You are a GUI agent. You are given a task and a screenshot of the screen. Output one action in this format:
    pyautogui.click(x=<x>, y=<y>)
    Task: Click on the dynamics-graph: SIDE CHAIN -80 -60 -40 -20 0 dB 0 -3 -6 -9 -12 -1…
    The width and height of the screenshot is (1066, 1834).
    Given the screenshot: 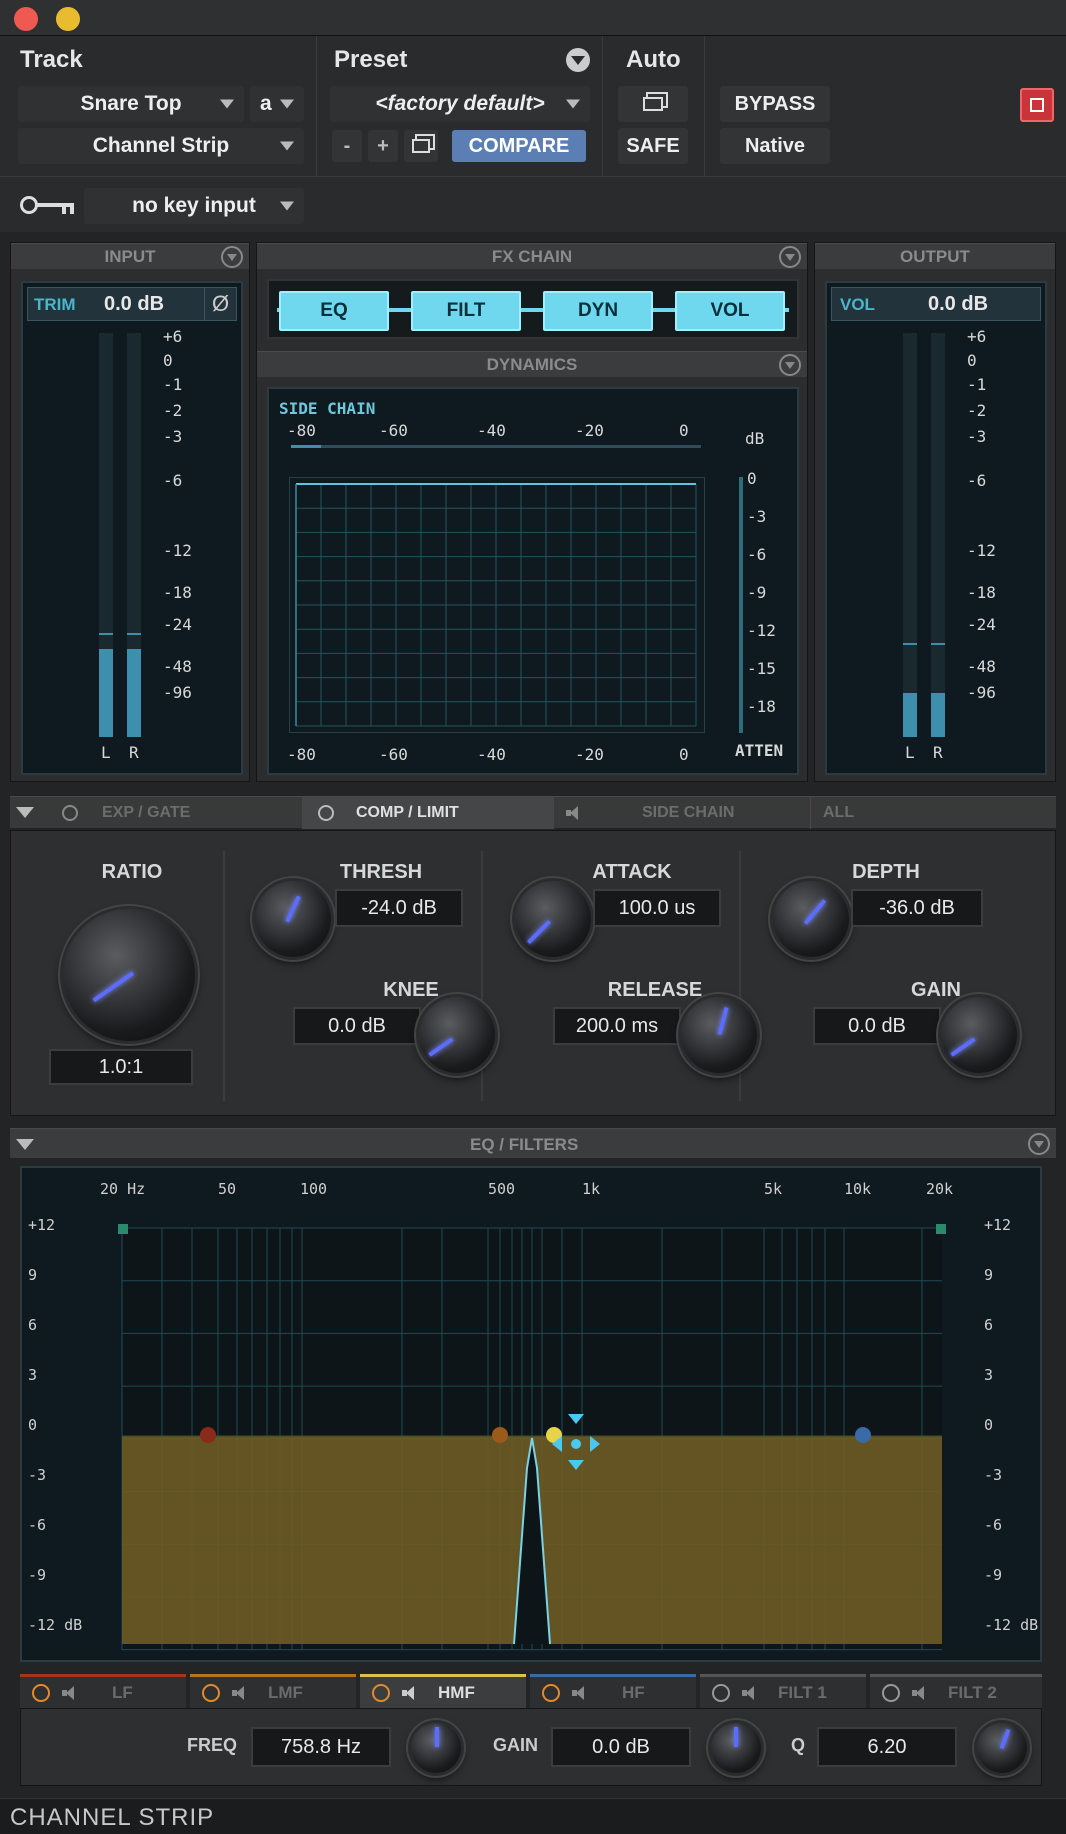 What is the action you would take?
    pyautogui.click(x=533, y=581)
    